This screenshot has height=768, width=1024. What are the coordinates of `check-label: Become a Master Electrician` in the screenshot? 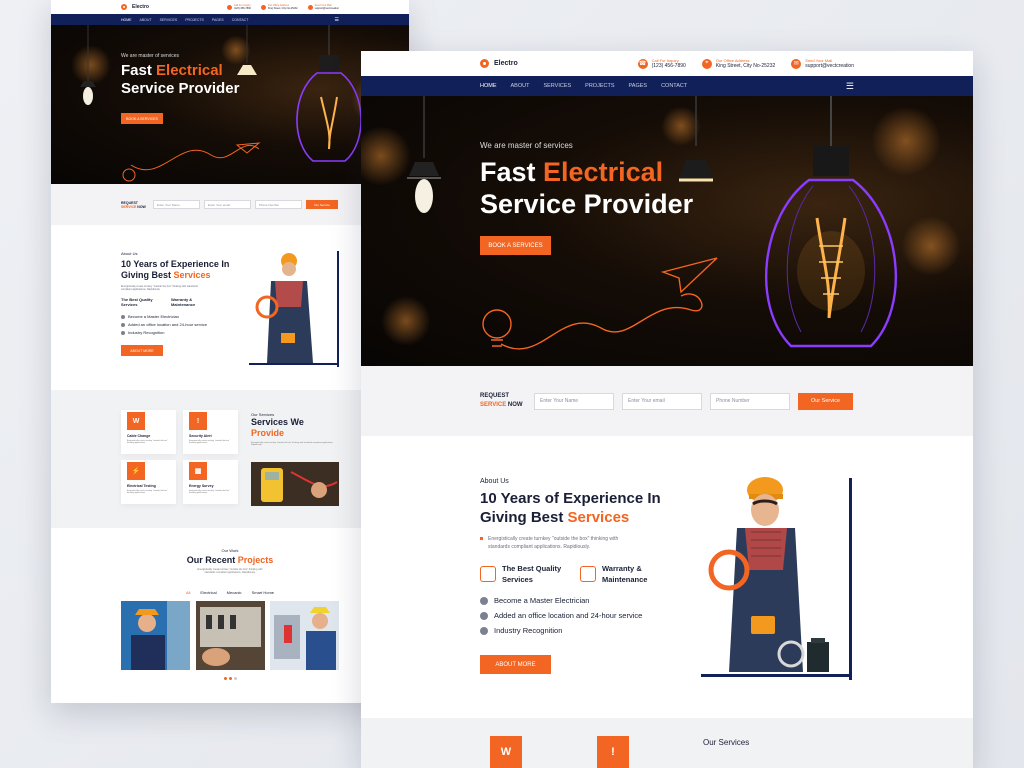 It's located at (153, 316).